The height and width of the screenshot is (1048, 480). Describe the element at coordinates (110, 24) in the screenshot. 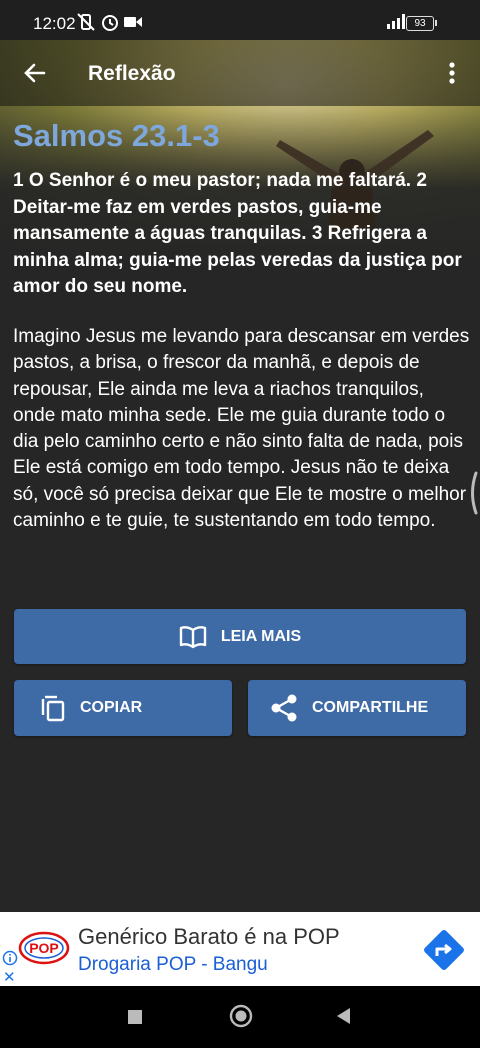

I see `alarm-icon` at that location.